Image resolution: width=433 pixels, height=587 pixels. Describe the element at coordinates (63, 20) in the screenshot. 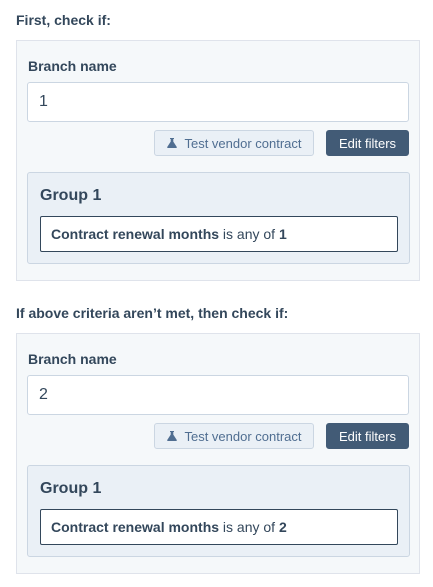

I see `branch-1-section-title: First, check if:` at that location.